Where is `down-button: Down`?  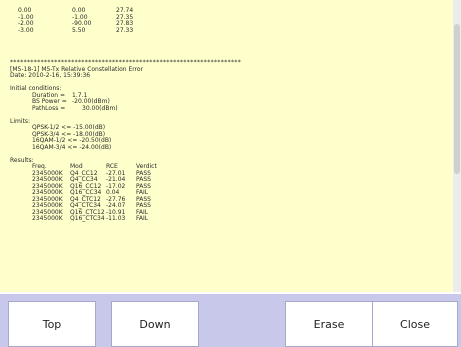
down-button: Down is located at coordinates (155, 324).